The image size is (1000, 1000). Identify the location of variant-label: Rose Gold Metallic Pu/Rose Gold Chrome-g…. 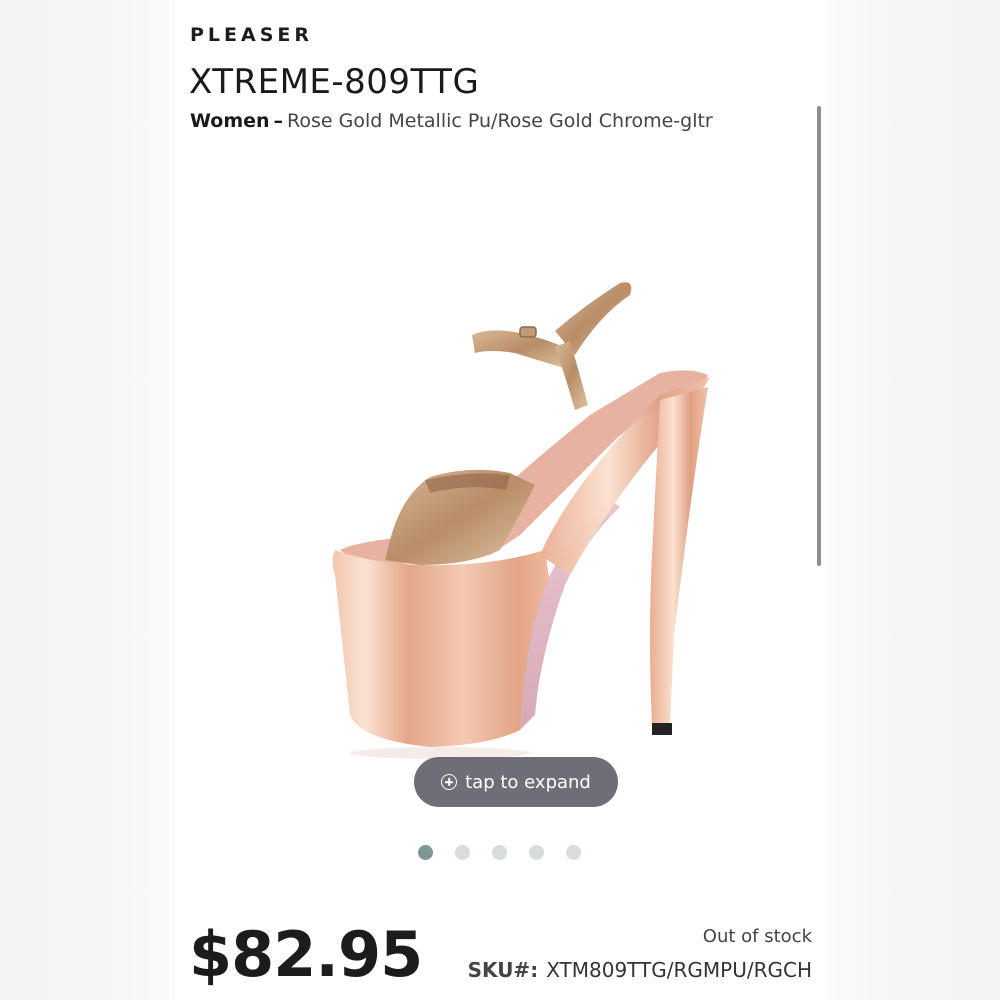
(500, 121).